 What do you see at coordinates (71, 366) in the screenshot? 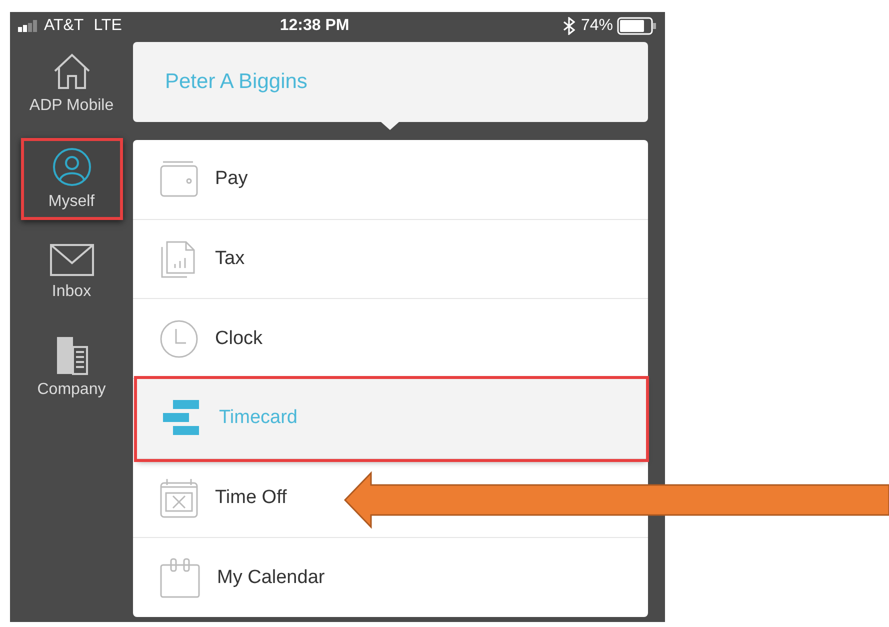
I see `sidebar-item: Company` at bounding box center [71, 366].